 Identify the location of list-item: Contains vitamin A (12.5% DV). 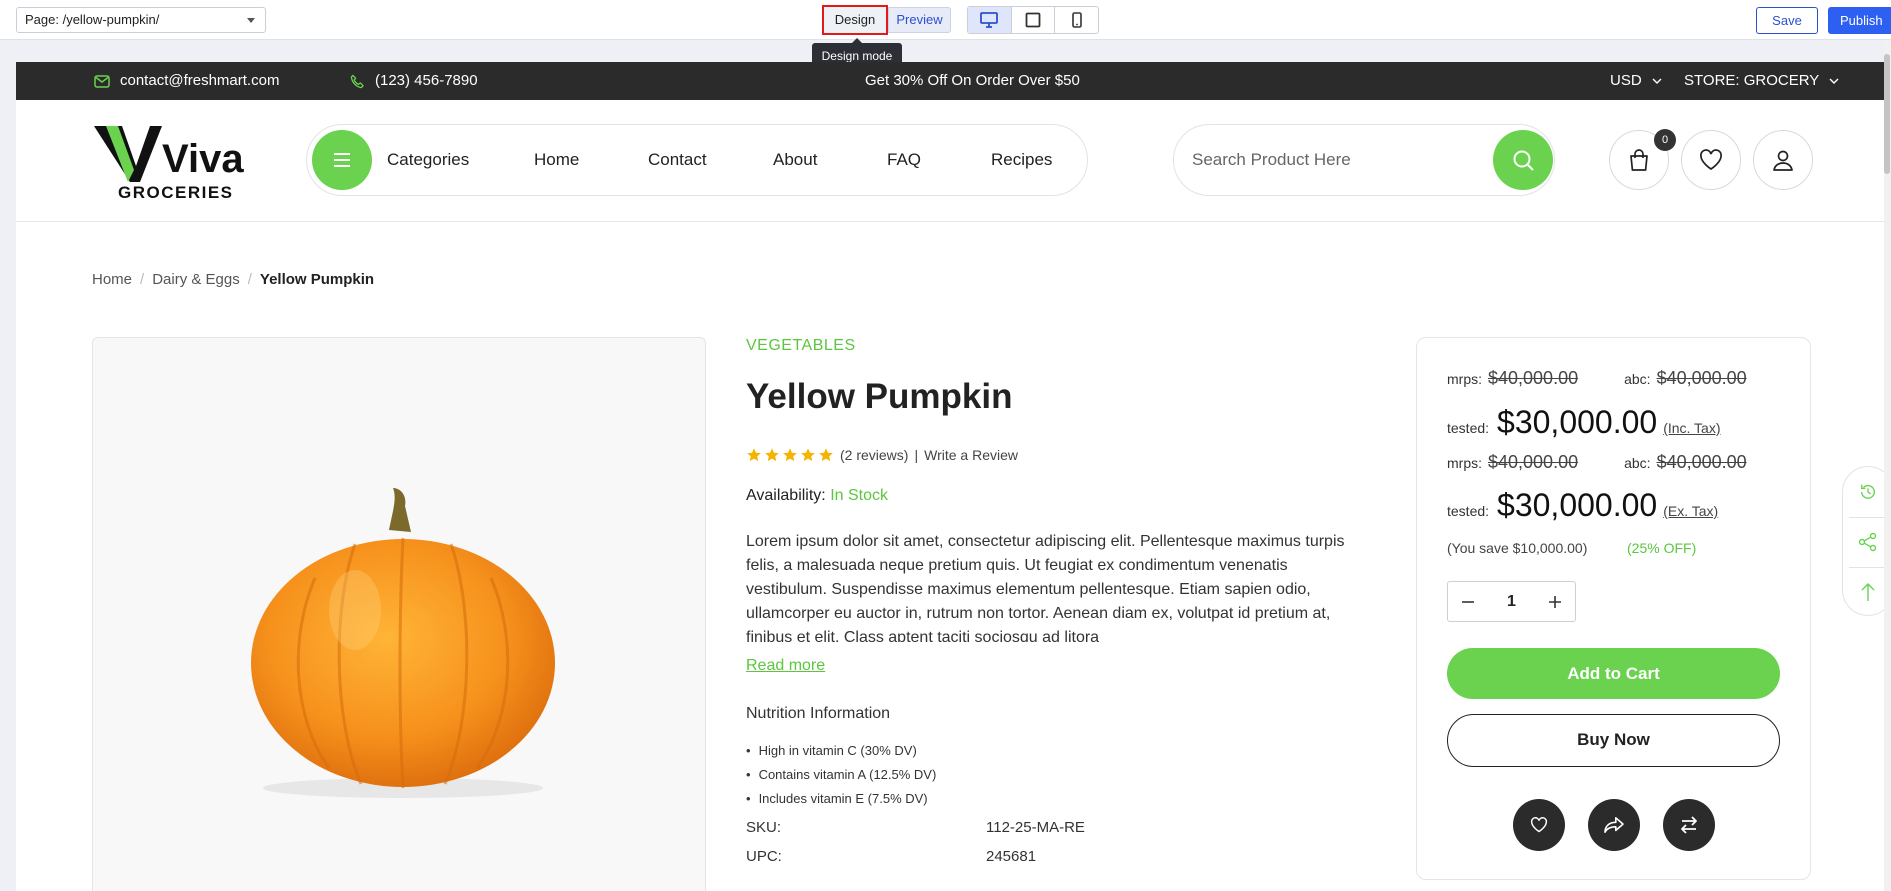
(841, 775).